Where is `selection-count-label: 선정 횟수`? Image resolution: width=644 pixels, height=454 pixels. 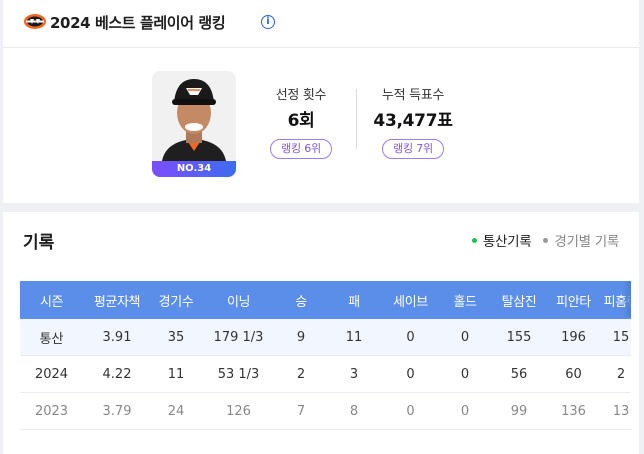
selection-count-label: 선정 횟수 is located at coordinates (301, 95).